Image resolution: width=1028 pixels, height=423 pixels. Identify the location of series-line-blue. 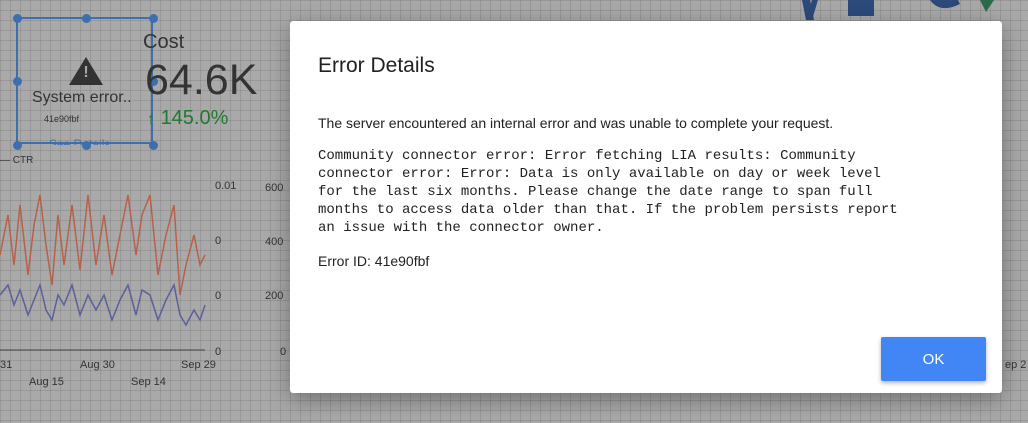
(103, 304).